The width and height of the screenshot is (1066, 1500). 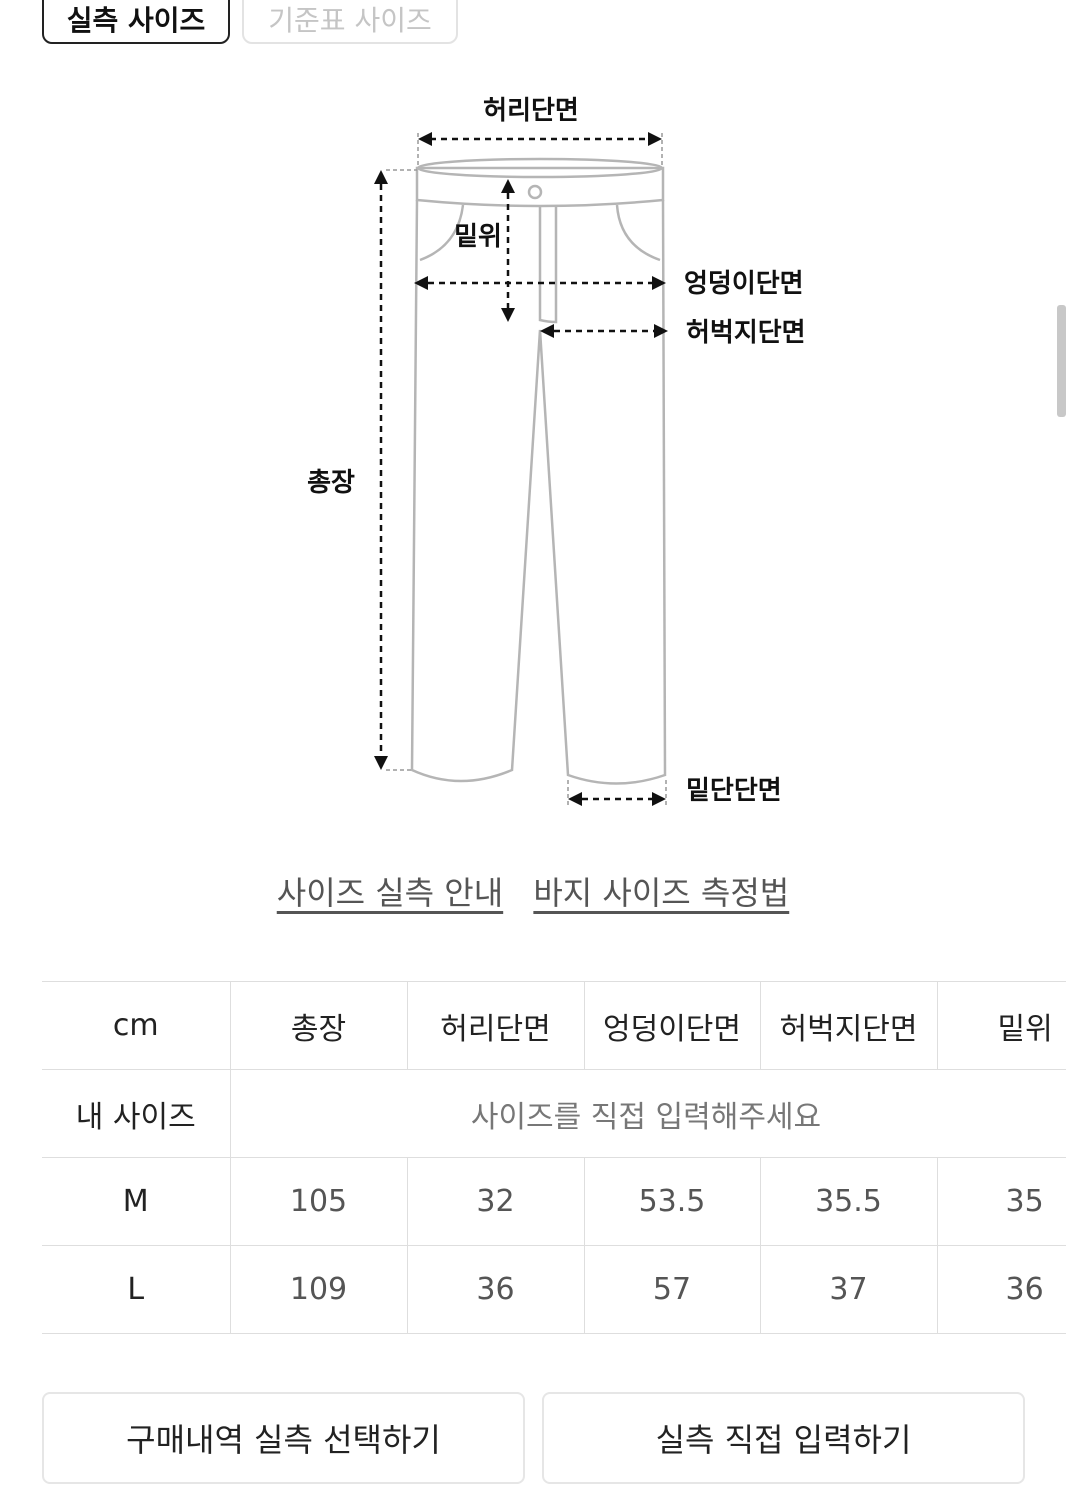 What do you see at coordinates (136, 22) in the screenshot?
I see `tab-actual-size: 실측 사이즈` at bounding box center [136, 22].